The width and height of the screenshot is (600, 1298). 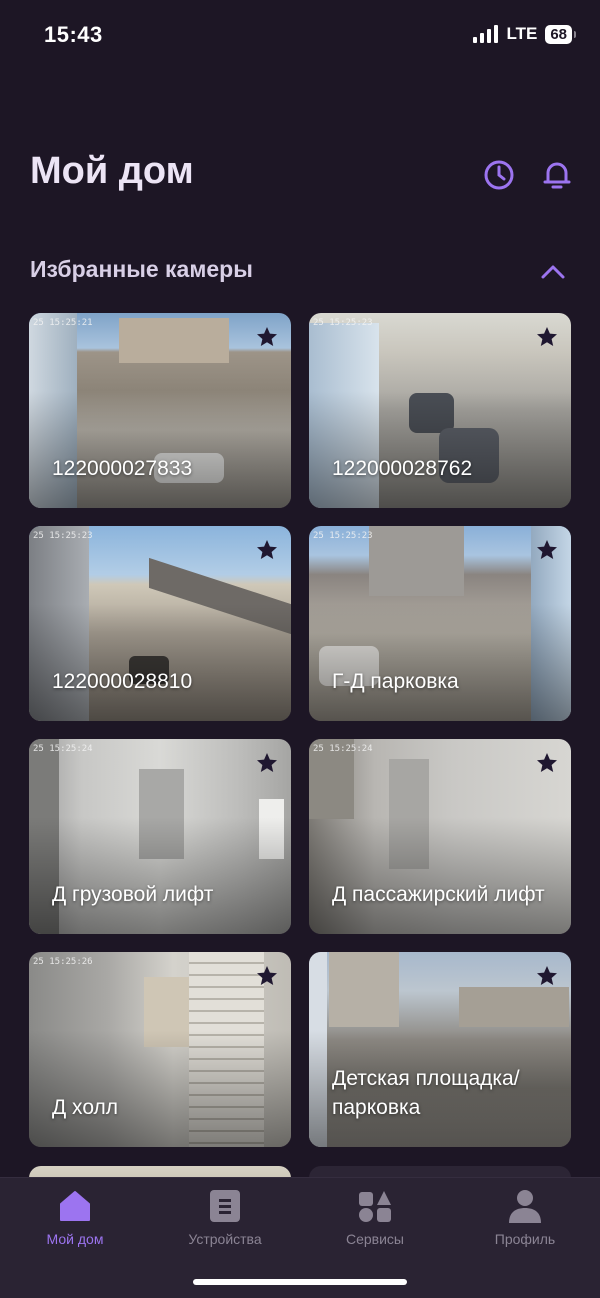 I want to click on camera-card: 25 15:25:23 Г-Д парковка, so click(x=440, y=623).